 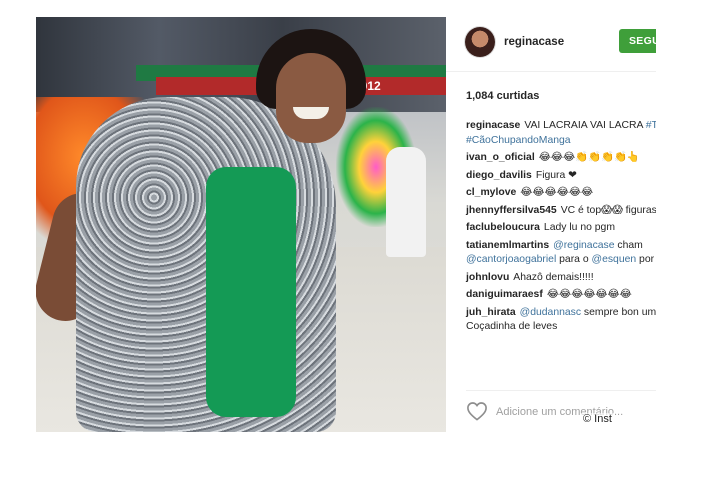 What do you see at coordinates (251, 292) in the screenshot?
I see `green-dress` at bounding box center [251, 292].